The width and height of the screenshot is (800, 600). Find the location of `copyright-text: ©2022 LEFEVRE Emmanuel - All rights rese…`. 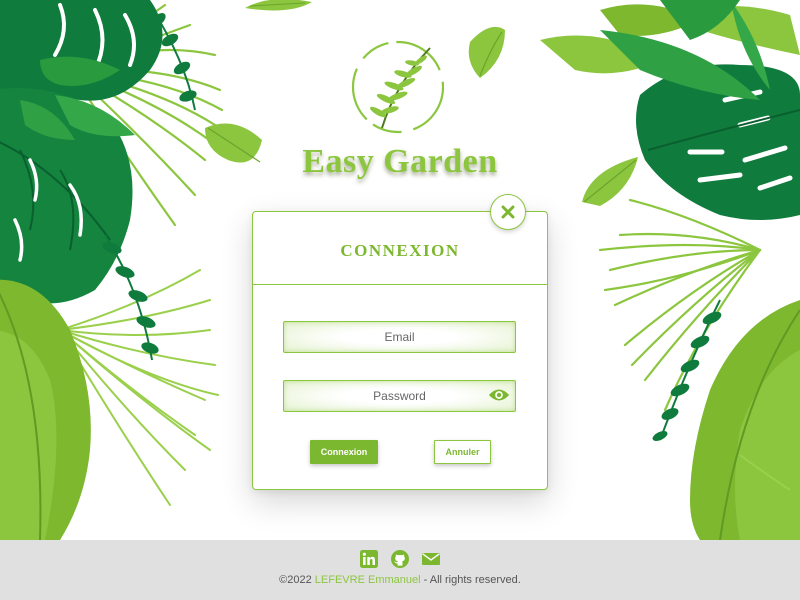

copyright-text: ©2022 LEFEVRE Emmanuel - All rights rese… is located at coordinates (400, 580).